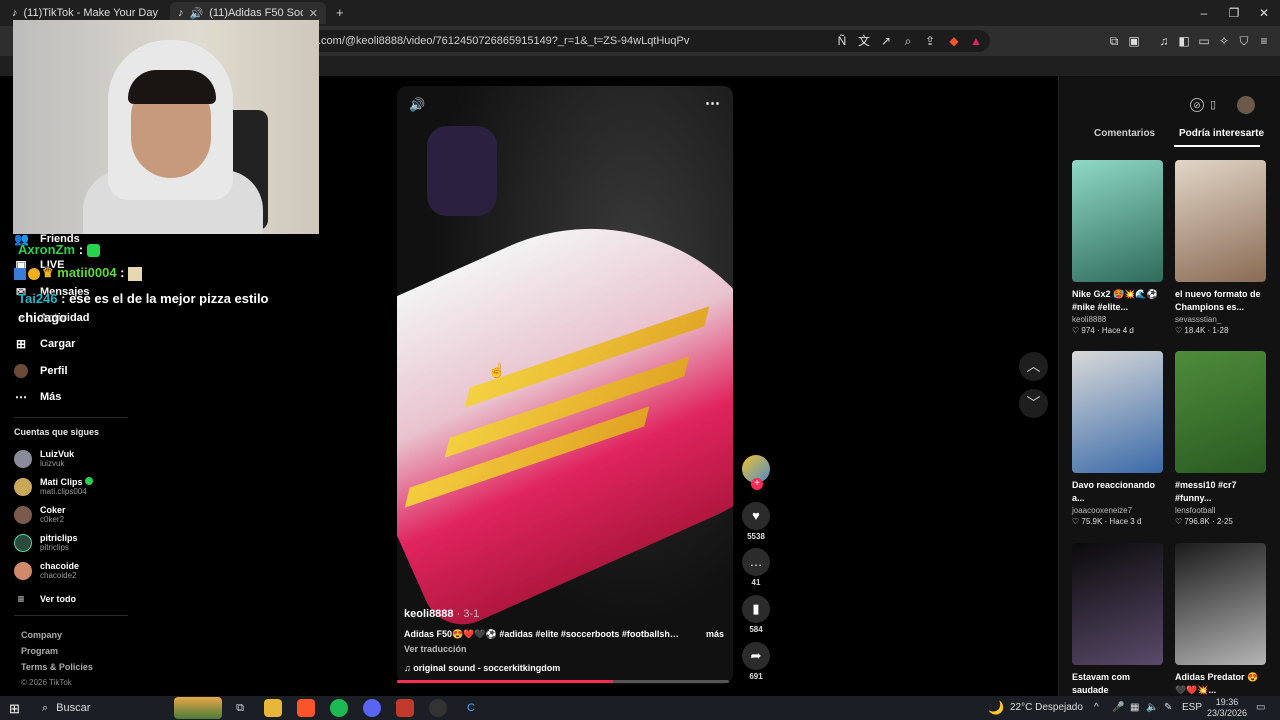  What do you see at coordinates (976, 41) in the screenshot?
I see `brave-rewards-icon: ▲` at bounding box center [976, 41].